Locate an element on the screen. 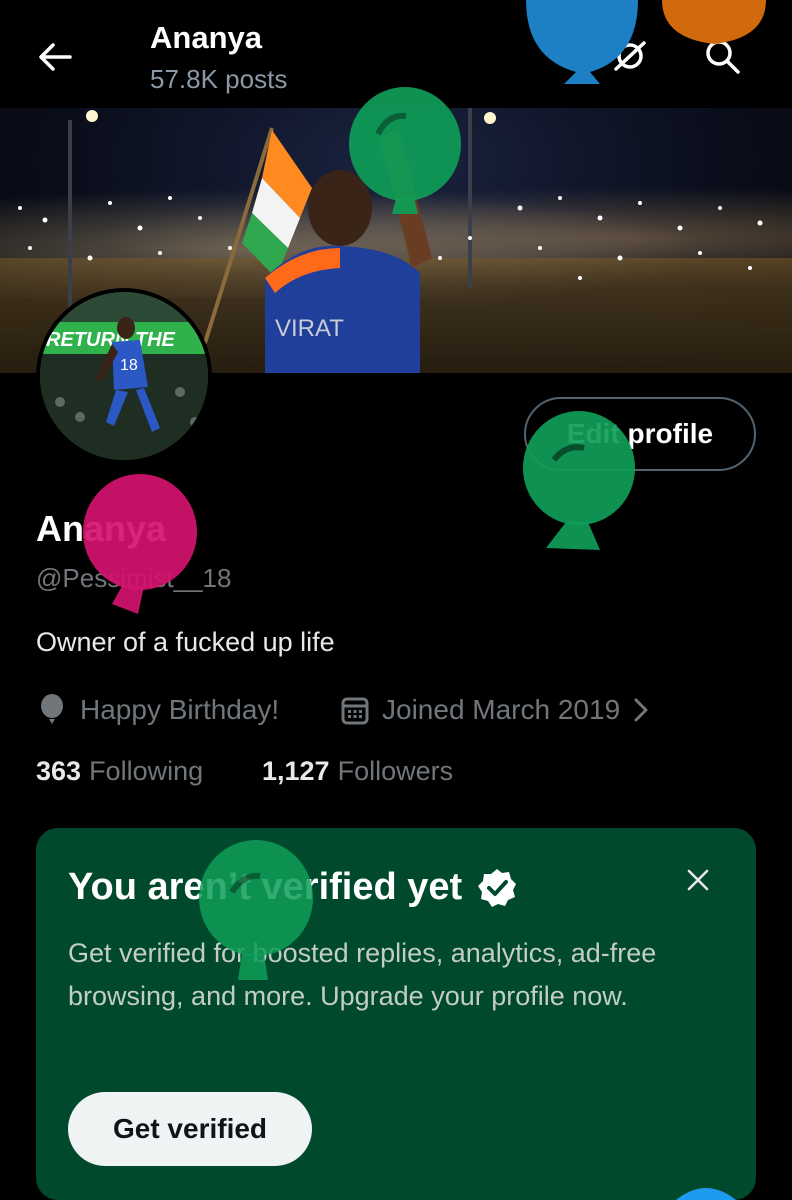 This screenshot has height=1200, width=792. birthday-text: Happy Birthday! is located at coordinates (180, 709).